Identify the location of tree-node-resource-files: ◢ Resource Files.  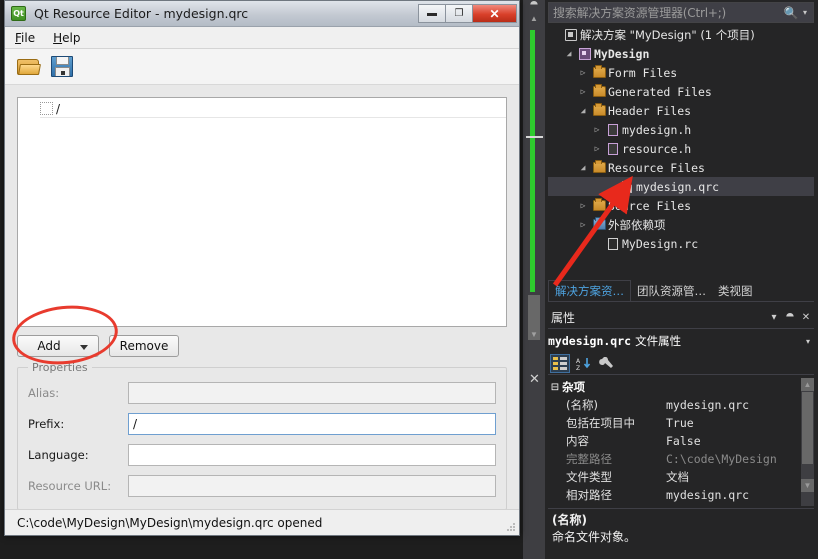
(681, 167).